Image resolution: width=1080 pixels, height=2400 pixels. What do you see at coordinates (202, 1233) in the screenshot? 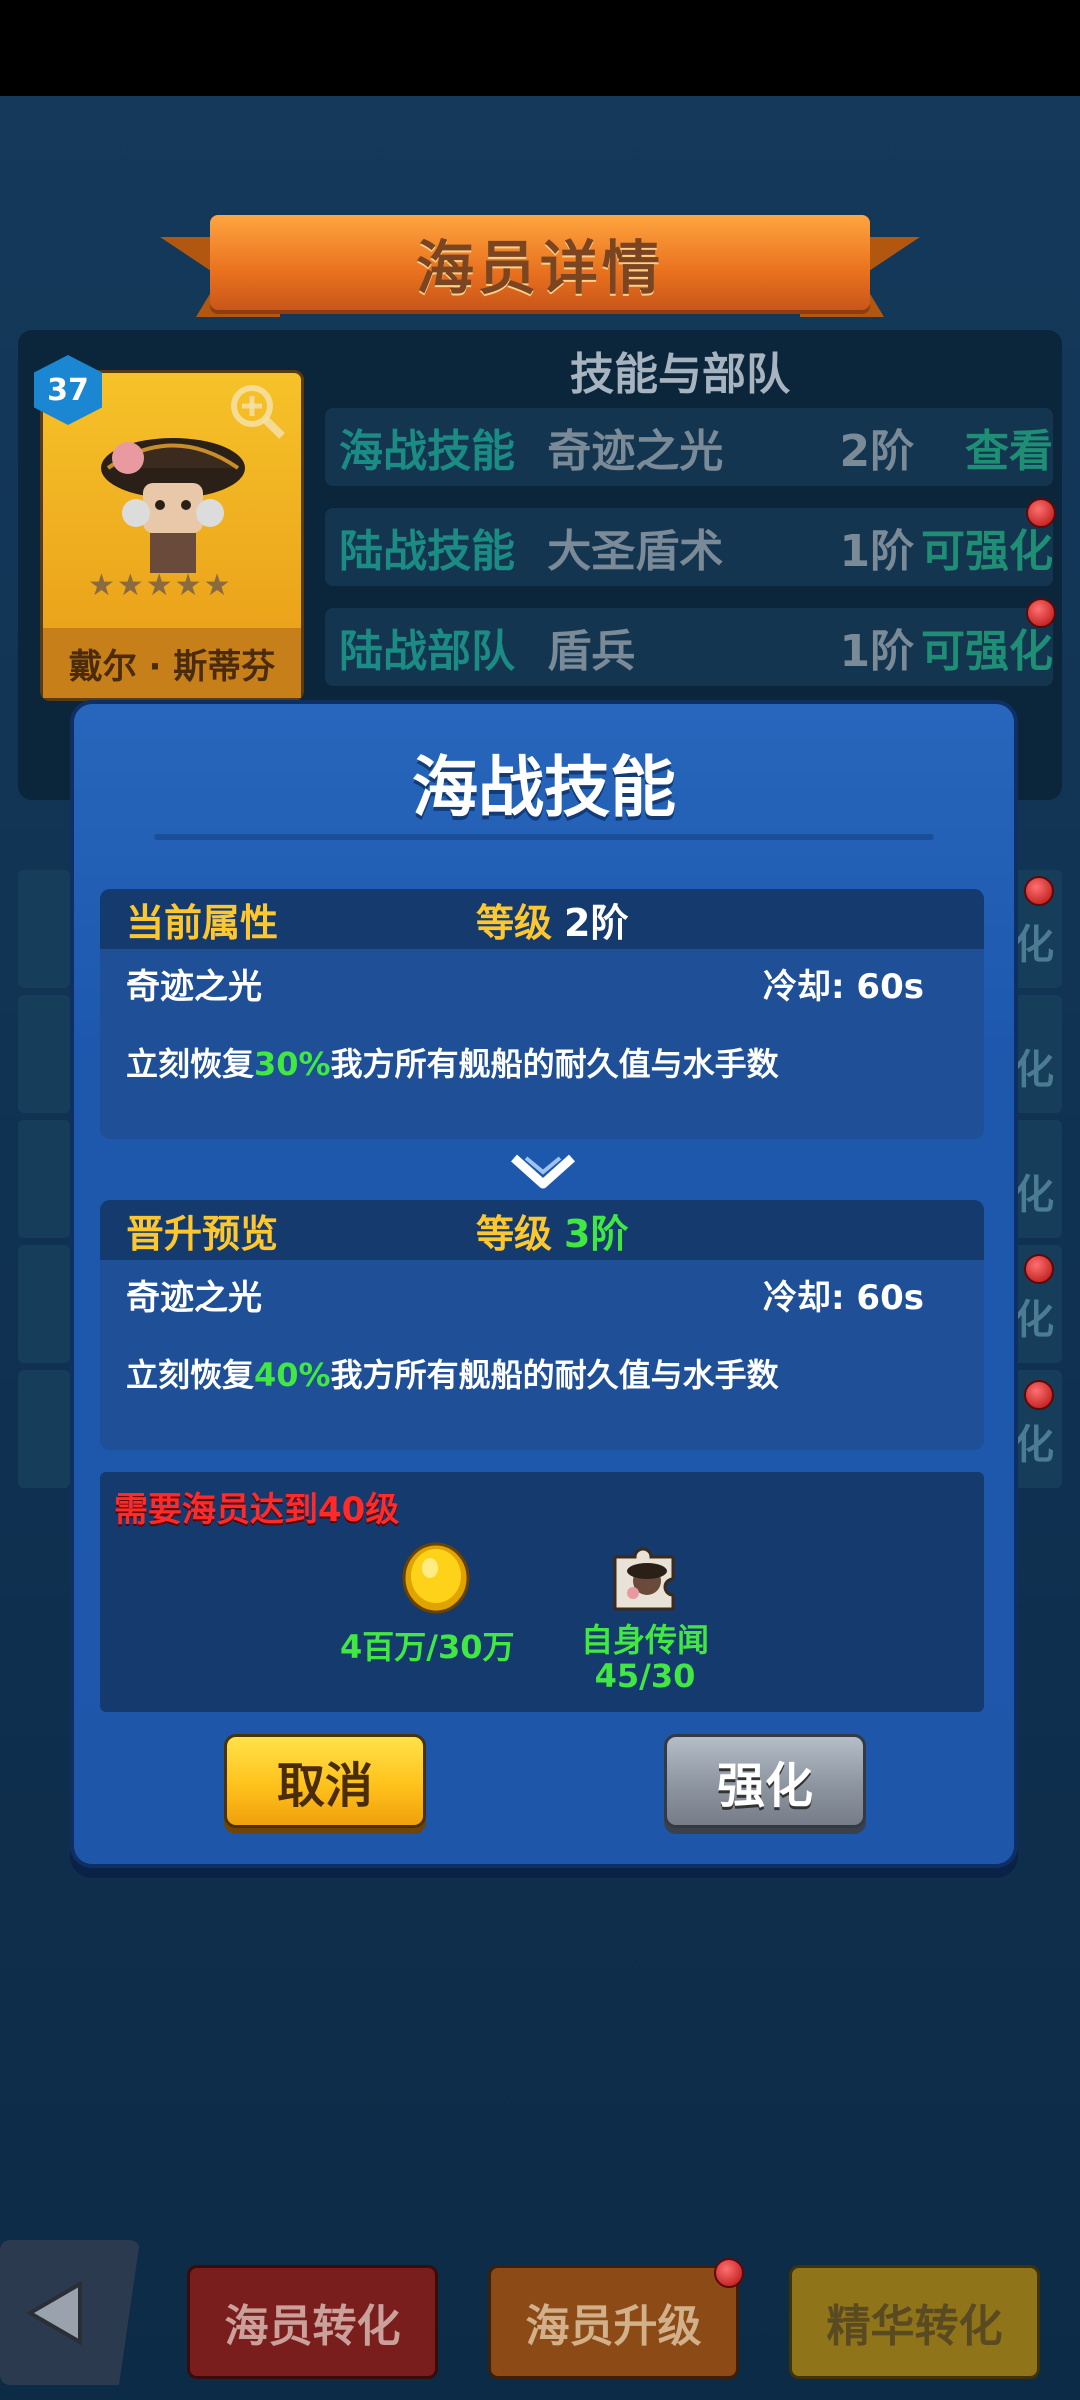
I see `preview-header-label: 晋升预览` at bounding box center [202, 1233].